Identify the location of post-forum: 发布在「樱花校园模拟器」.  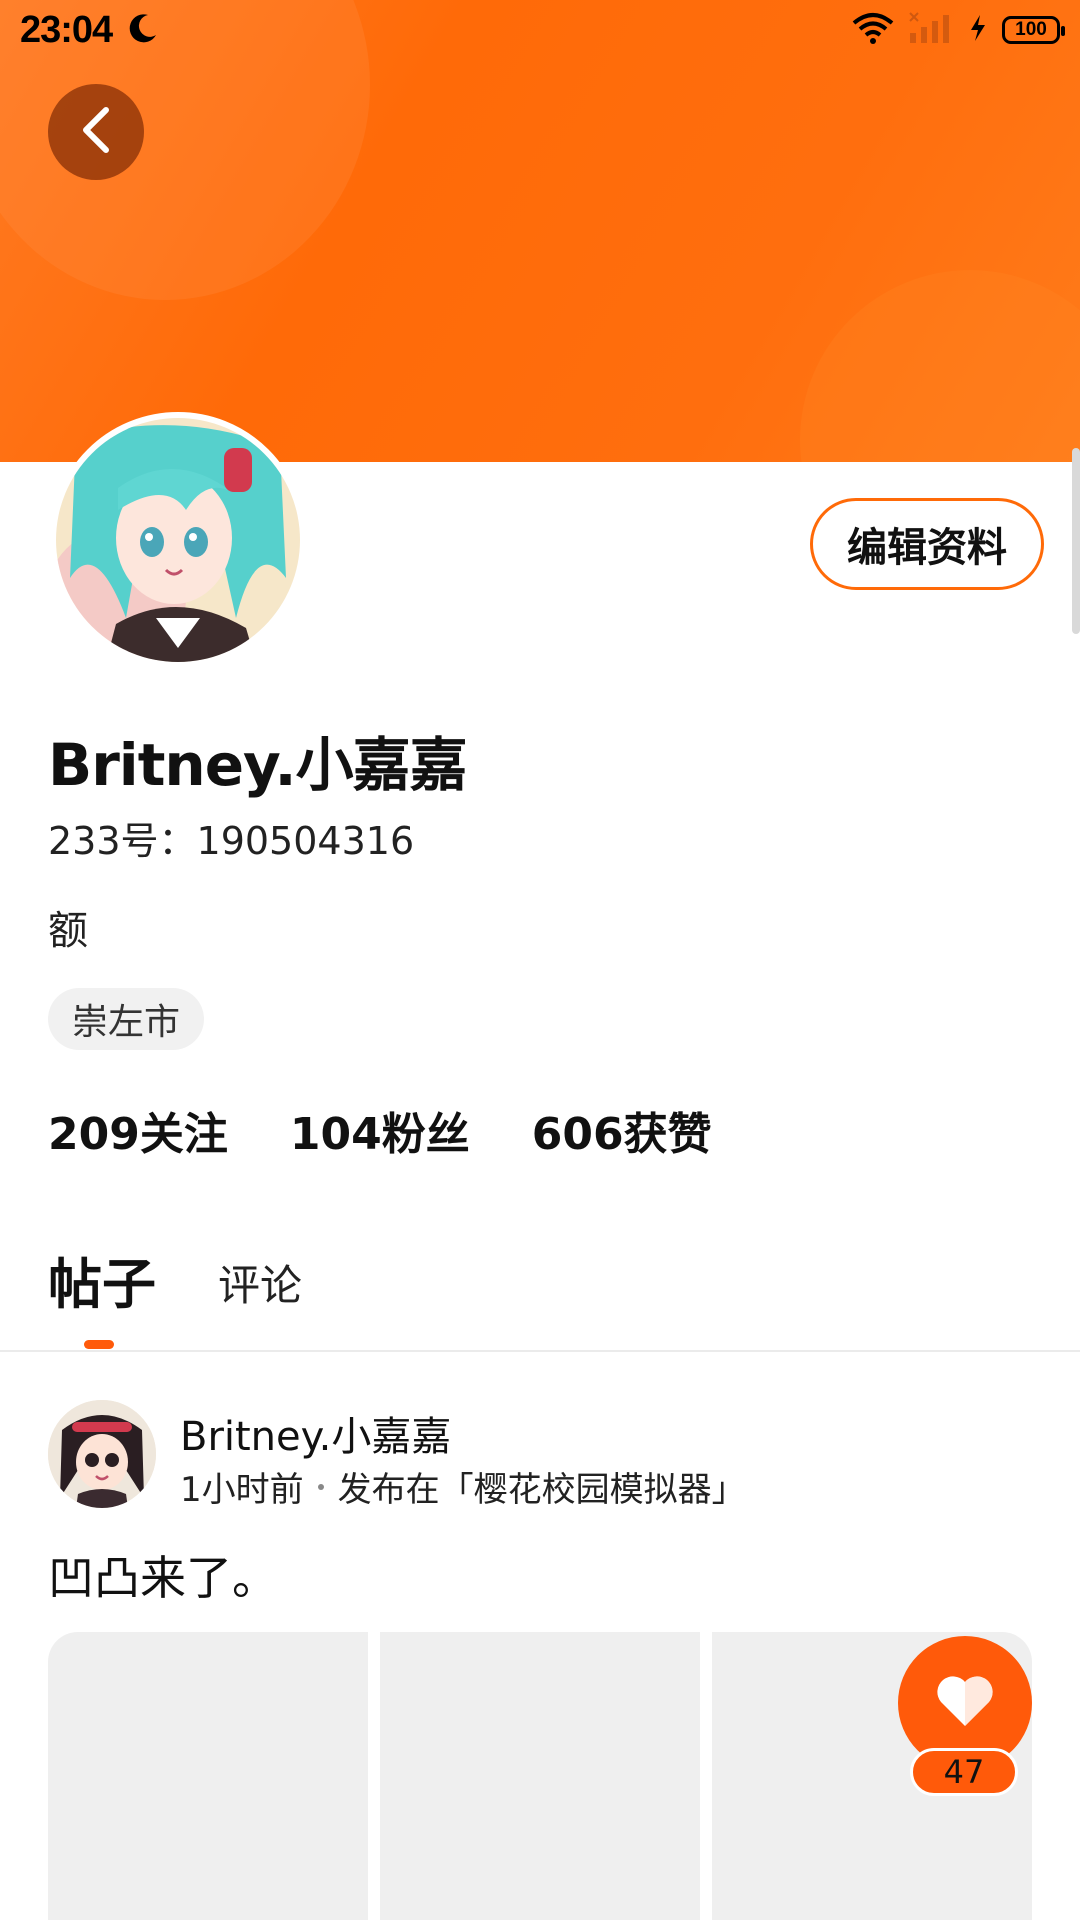
(542, 1486).